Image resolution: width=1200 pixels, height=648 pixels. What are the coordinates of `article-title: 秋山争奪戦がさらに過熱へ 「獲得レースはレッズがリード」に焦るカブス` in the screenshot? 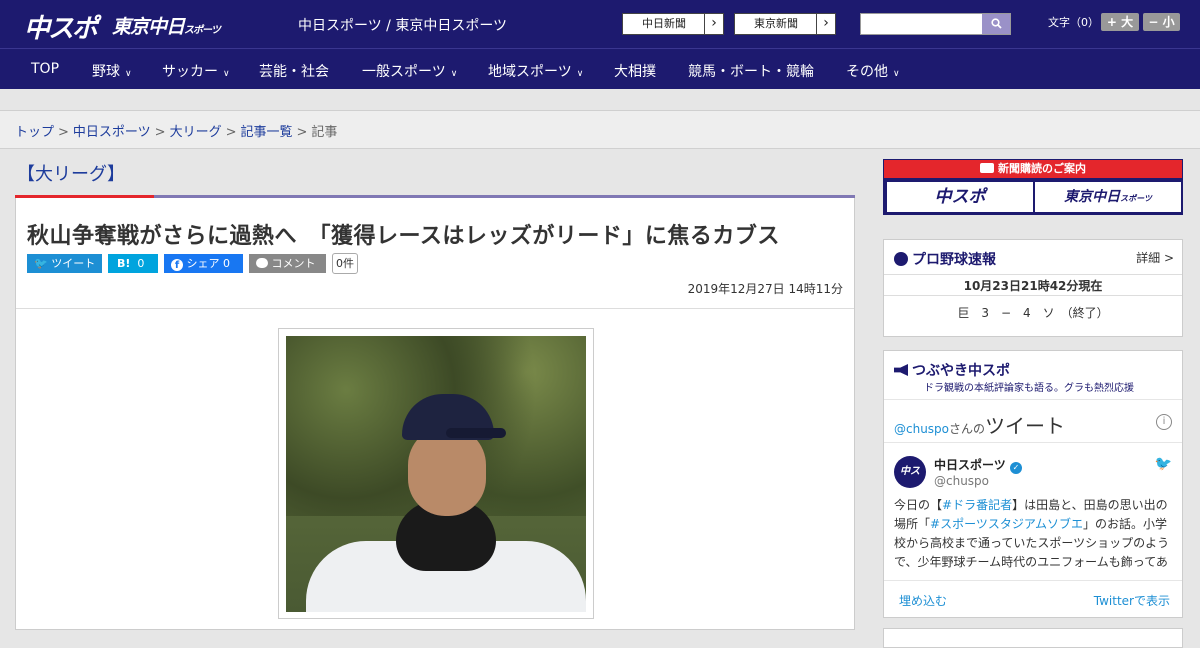 It's located at (403, 236).